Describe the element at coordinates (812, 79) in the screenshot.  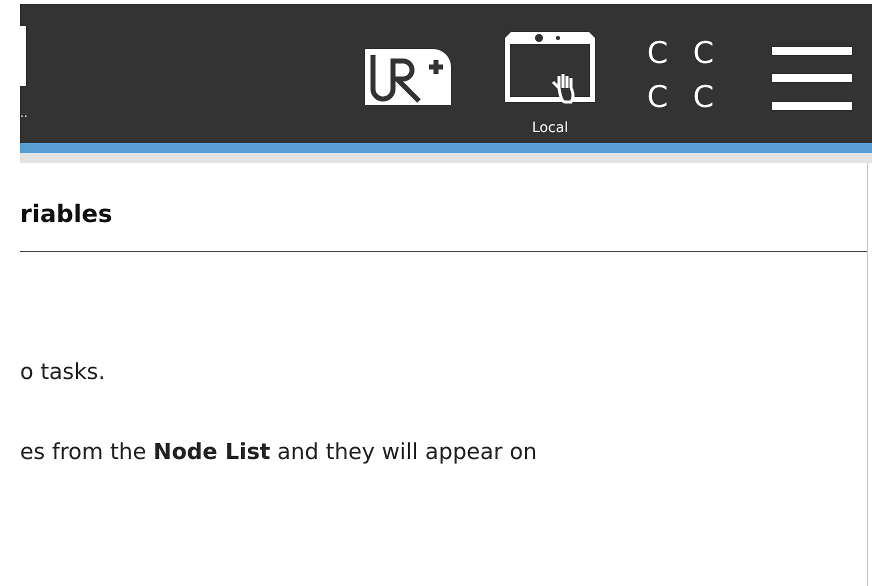
I see `menu-icon` at that location.